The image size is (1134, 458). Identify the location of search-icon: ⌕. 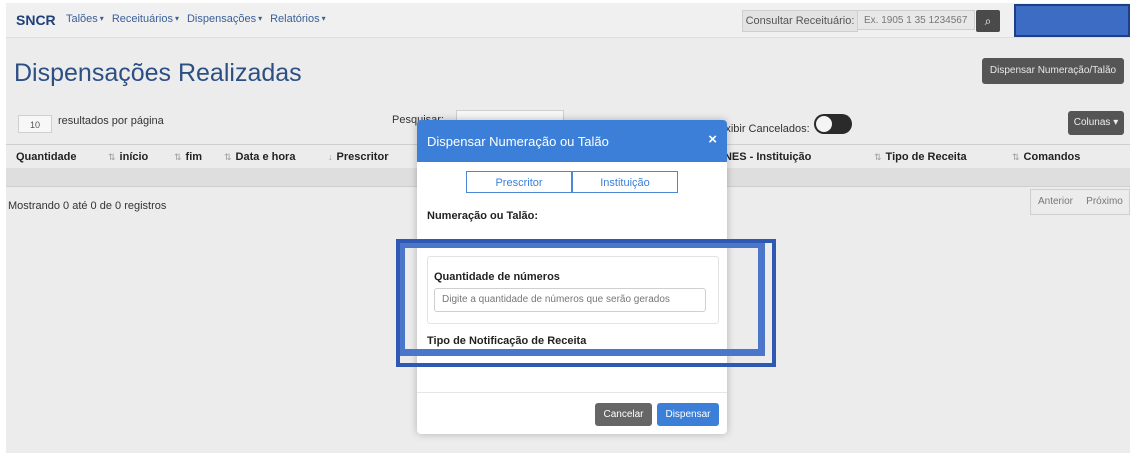
(988, 21).